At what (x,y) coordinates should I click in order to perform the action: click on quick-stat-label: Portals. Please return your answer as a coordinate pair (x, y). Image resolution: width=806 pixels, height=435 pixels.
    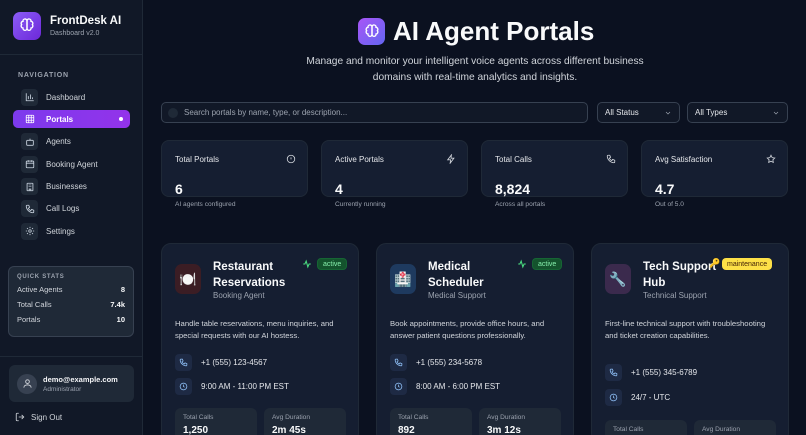
    Looking at the image, I should click on (29, 319).